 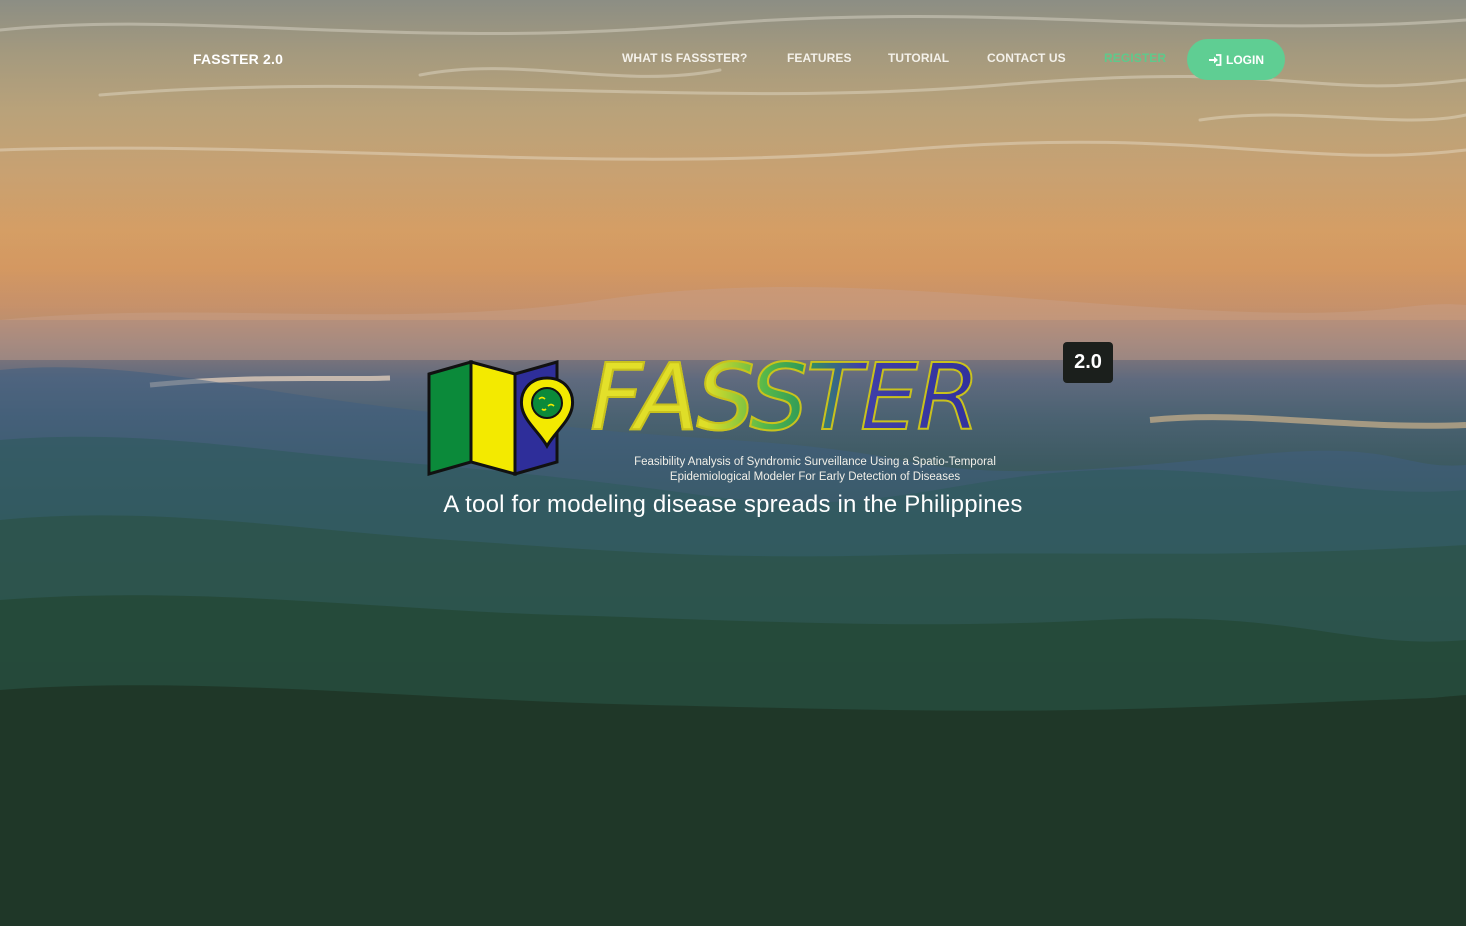 What do you see at coordinates (1135, 58) in the screenshot?
I see `nav-link-register: REGISTER` at bounding box center [1135, 58].